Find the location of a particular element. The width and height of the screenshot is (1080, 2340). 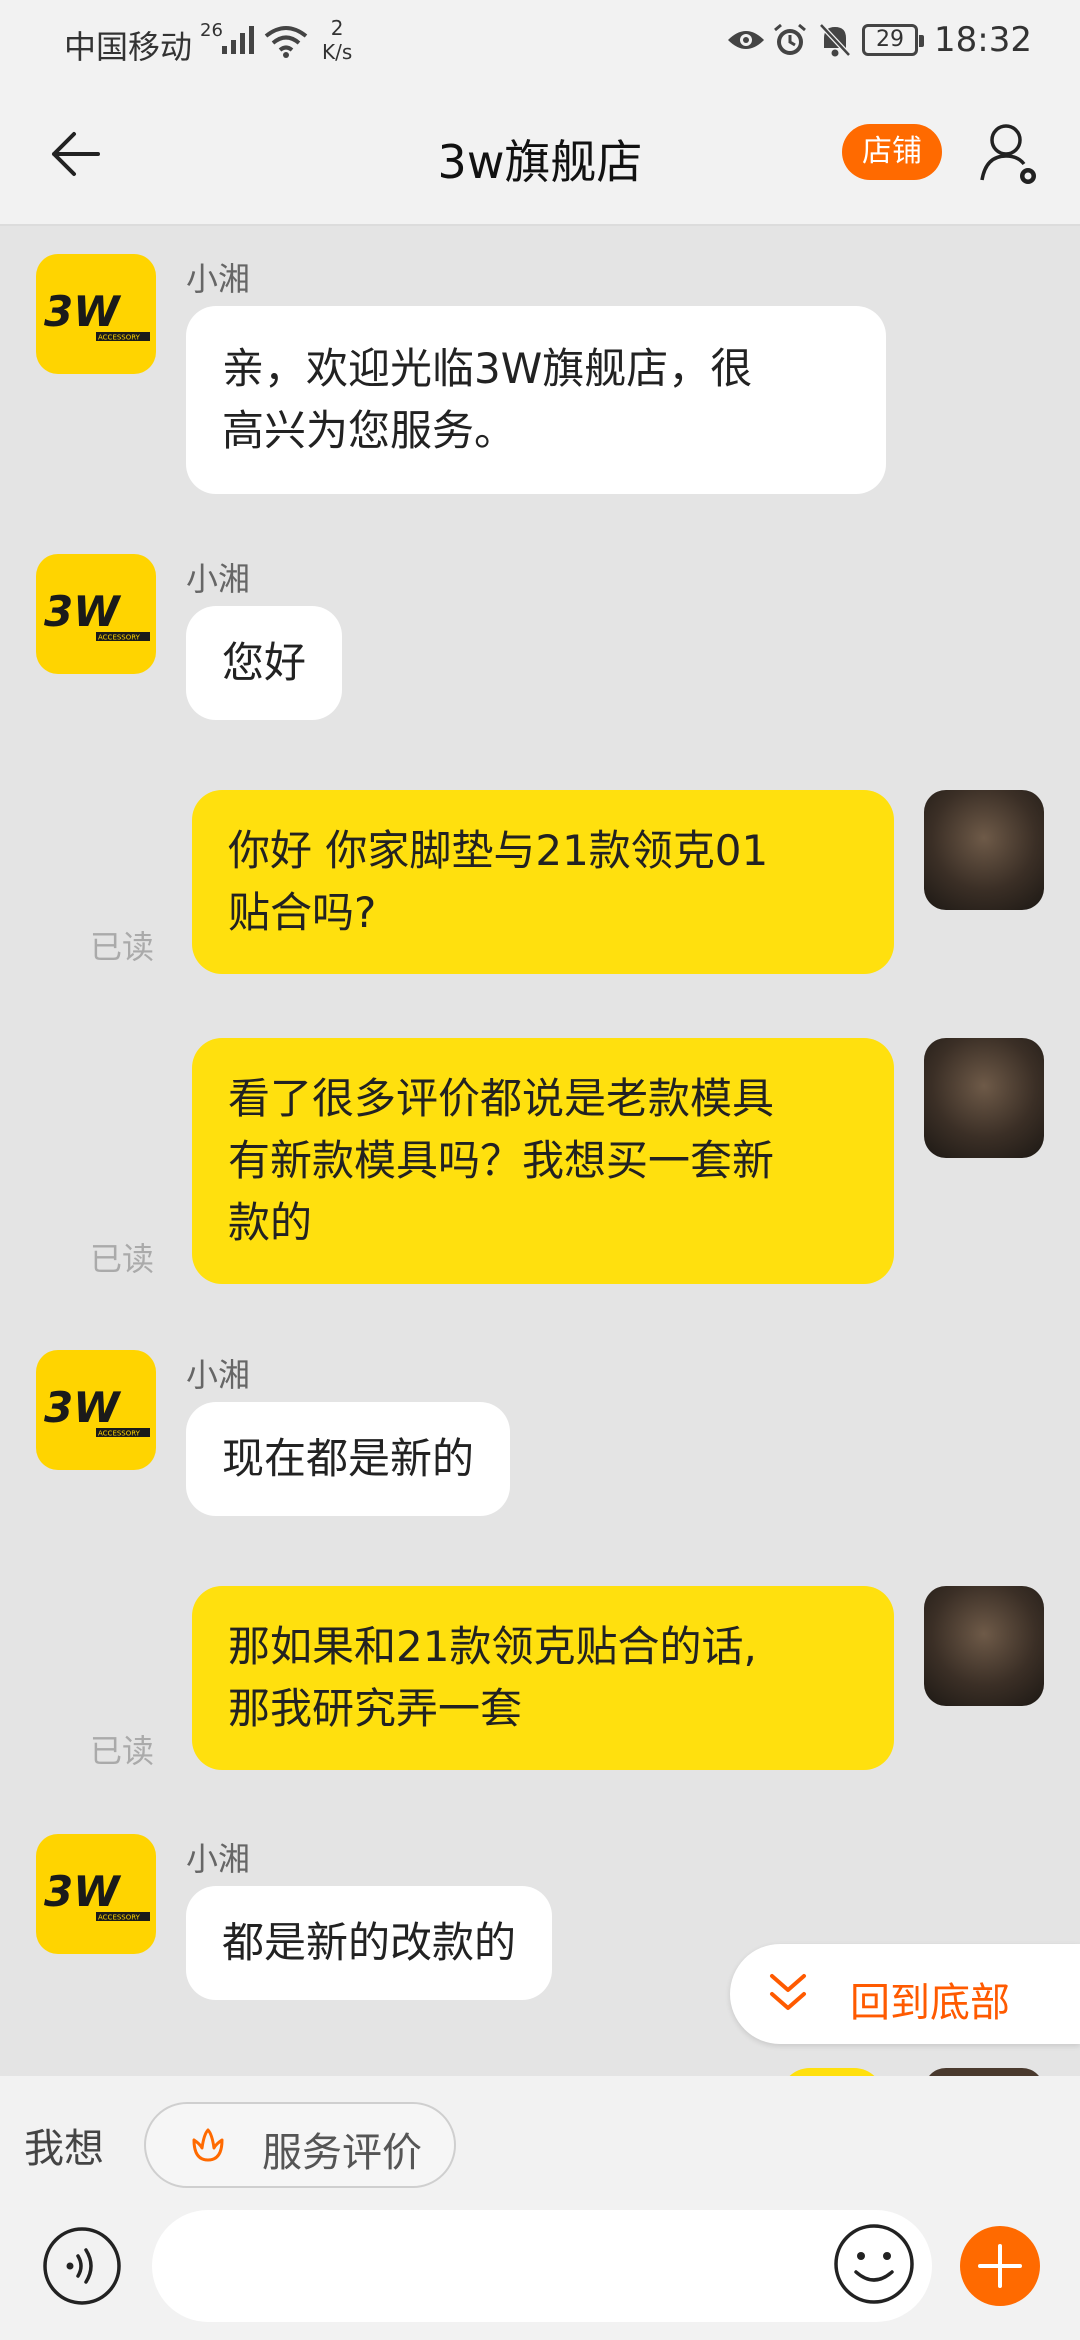

incoming-message: 现在都是新的 is located at coordinates (348, 1459).